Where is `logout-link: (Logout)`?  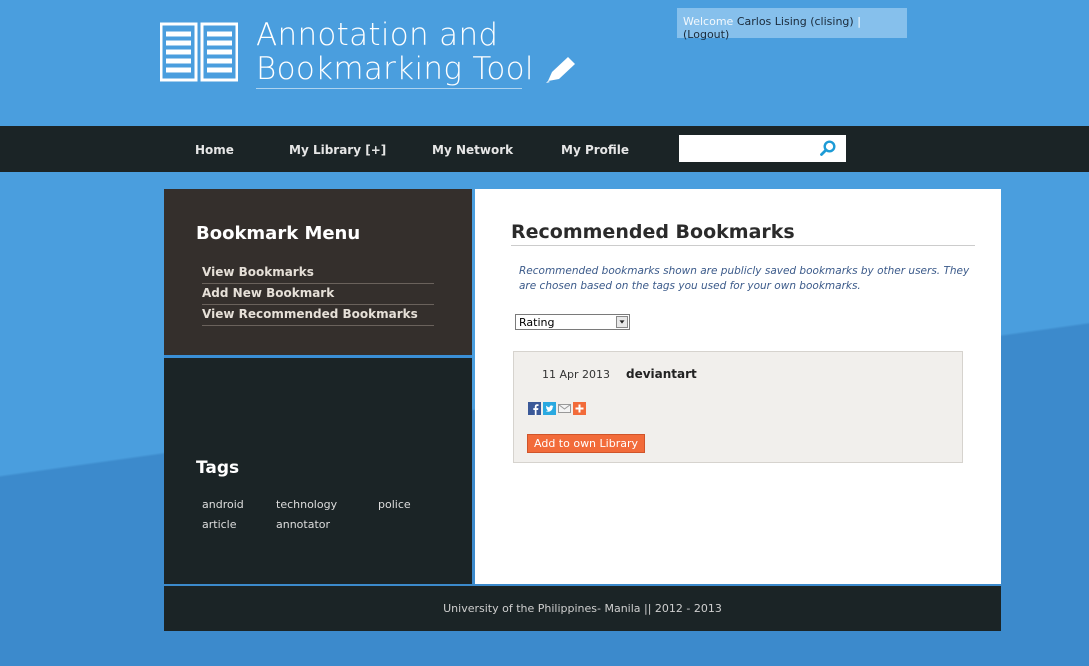
logout-link: (Logout) is located at coordinates (706, 34).